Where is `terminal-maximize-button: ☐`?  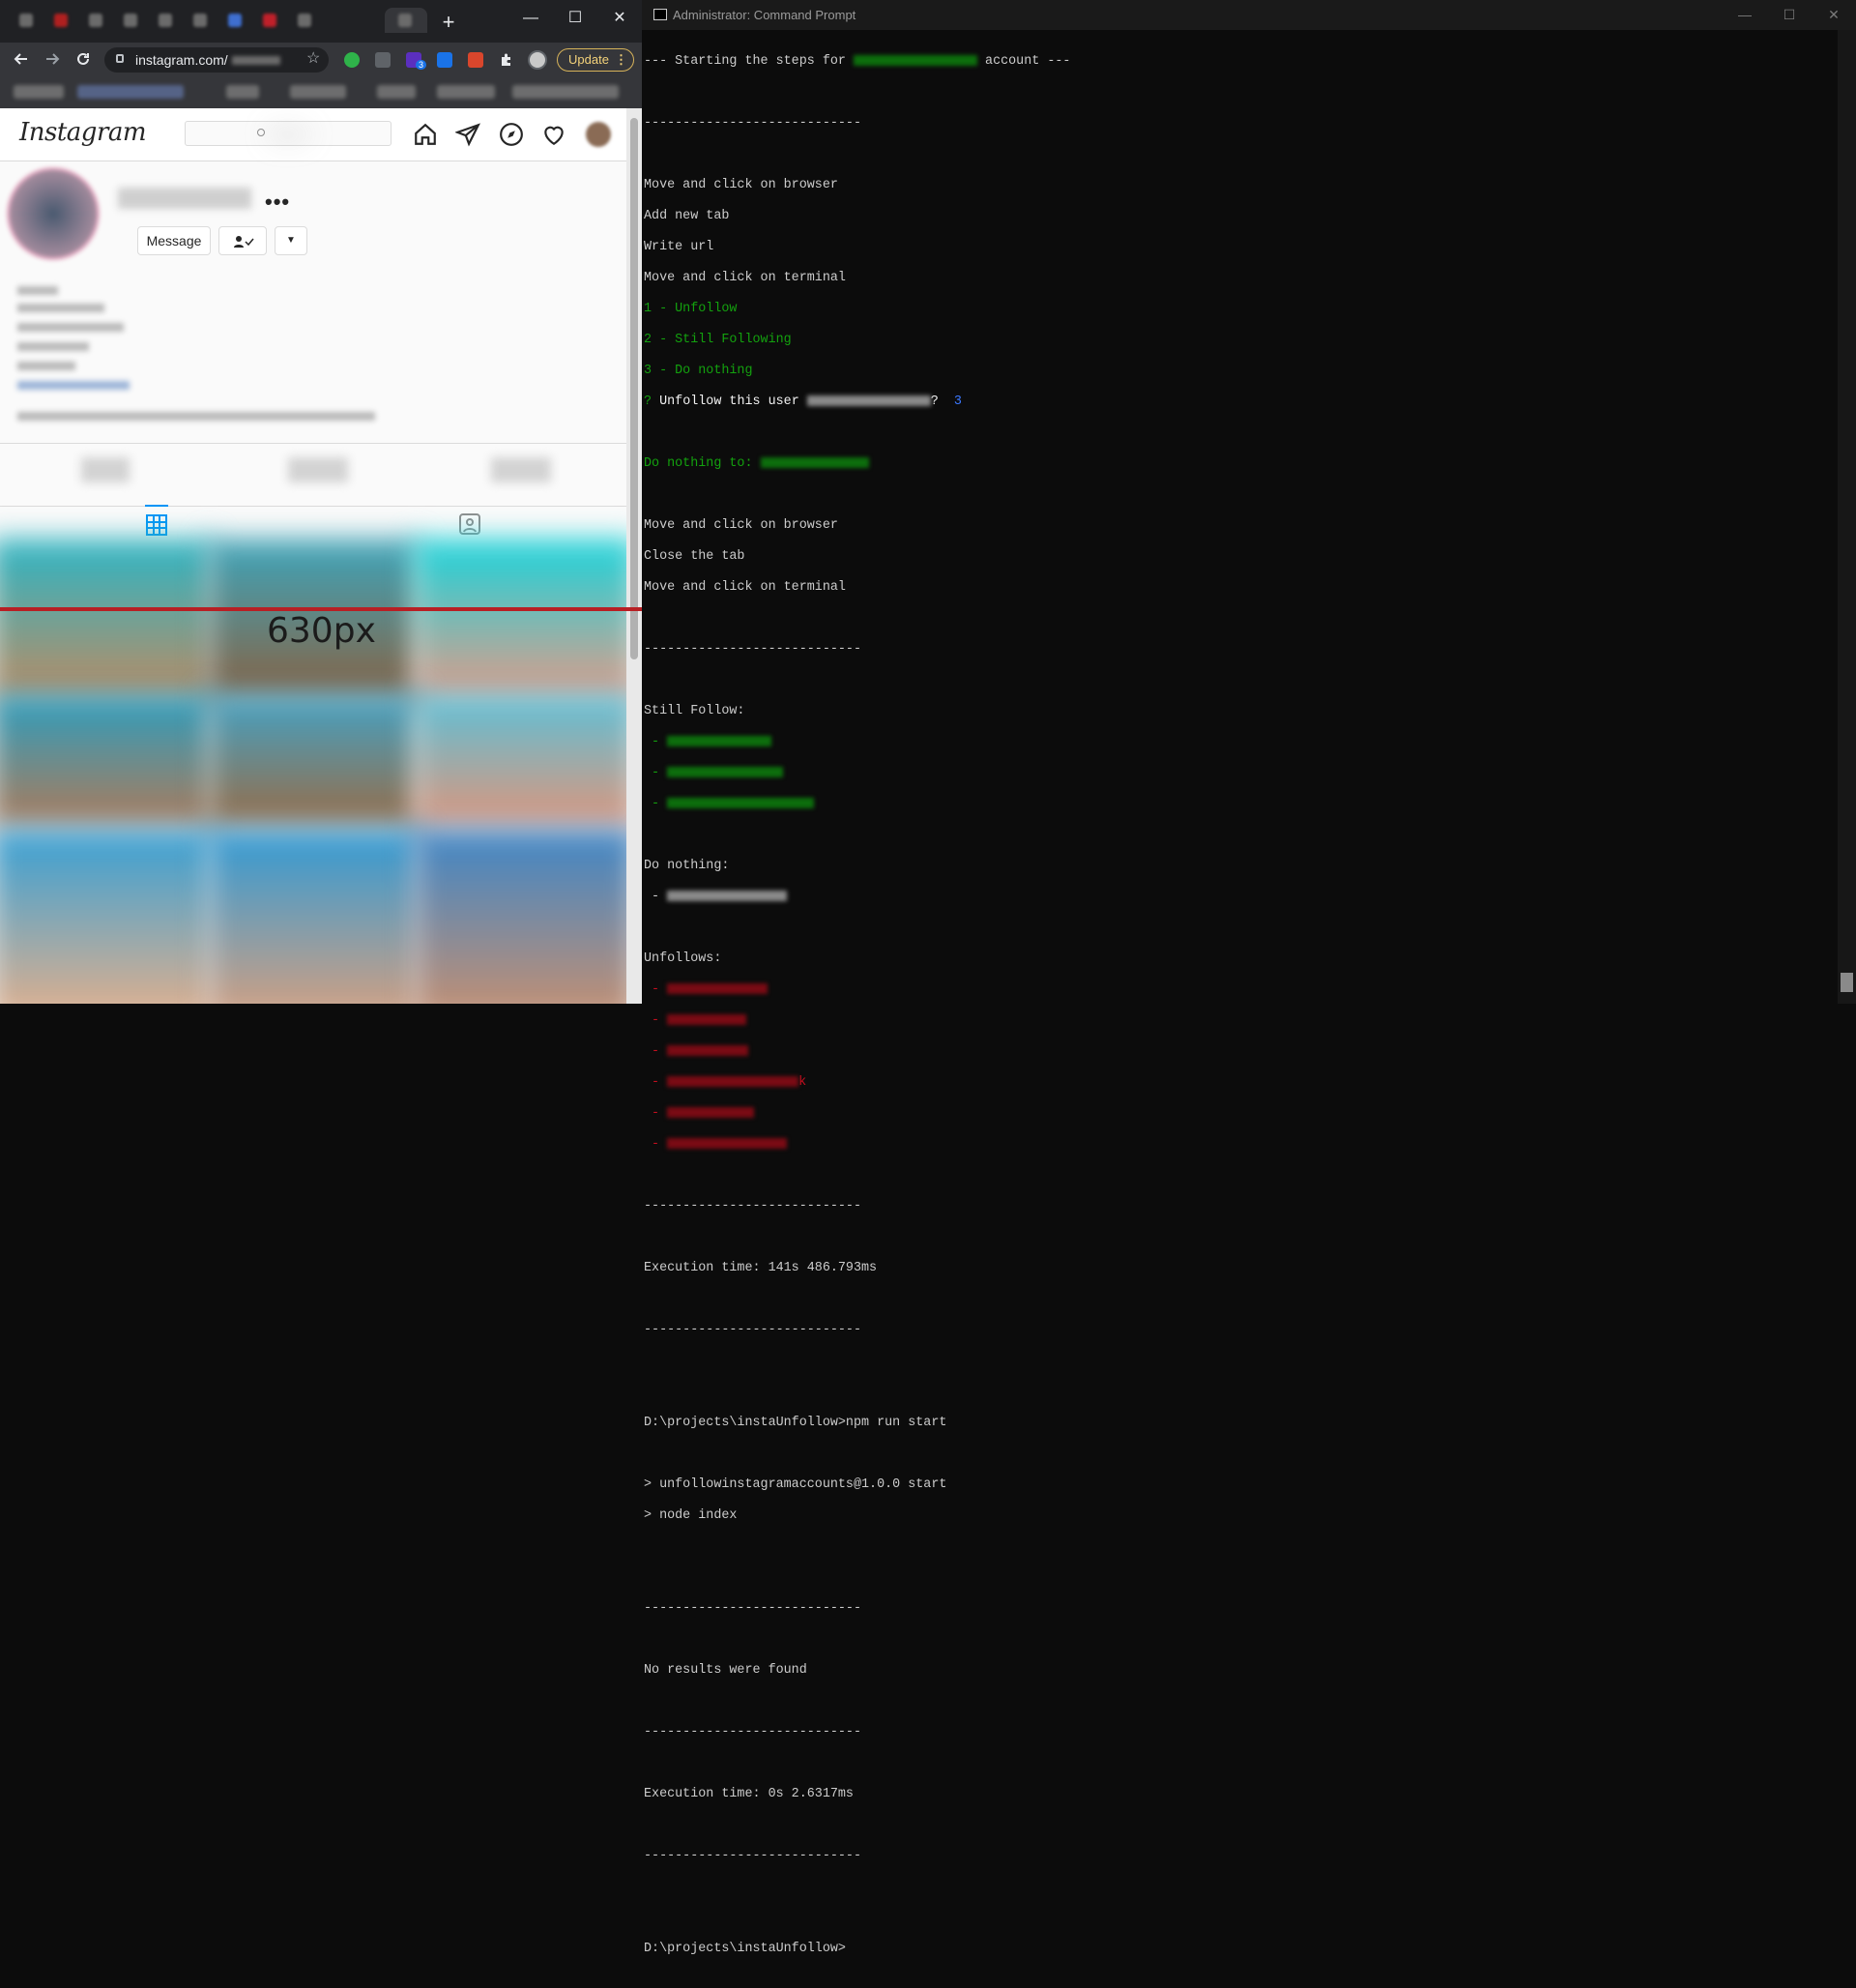
terminal-maximize-button: ☐ is located at coordinates (1789, 14).